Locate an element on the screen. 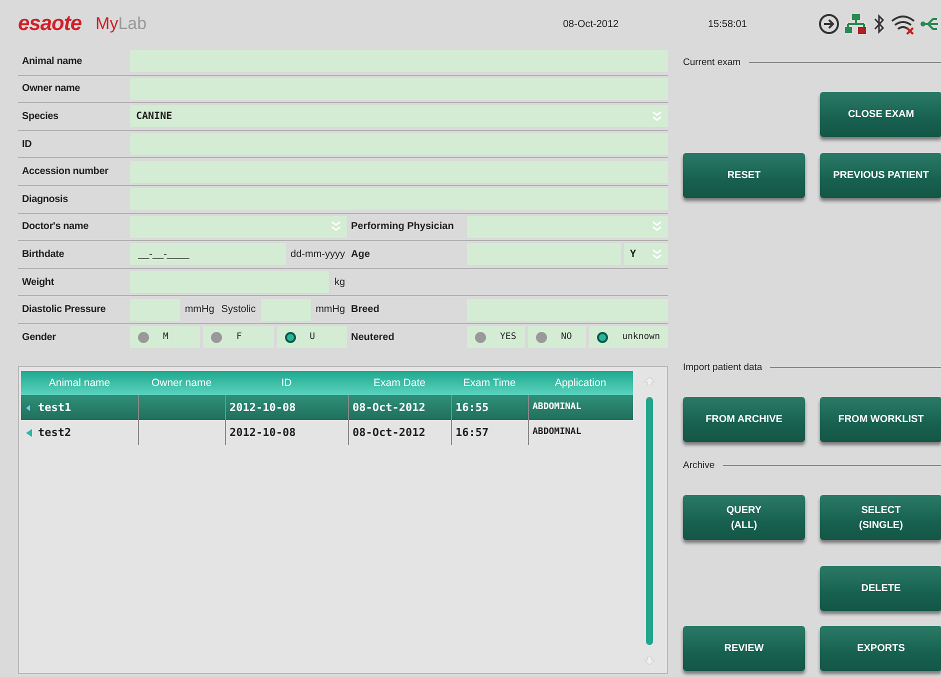 This screenshot has width=941, height=677. field-label: Age is located at coordinates (360, 254).